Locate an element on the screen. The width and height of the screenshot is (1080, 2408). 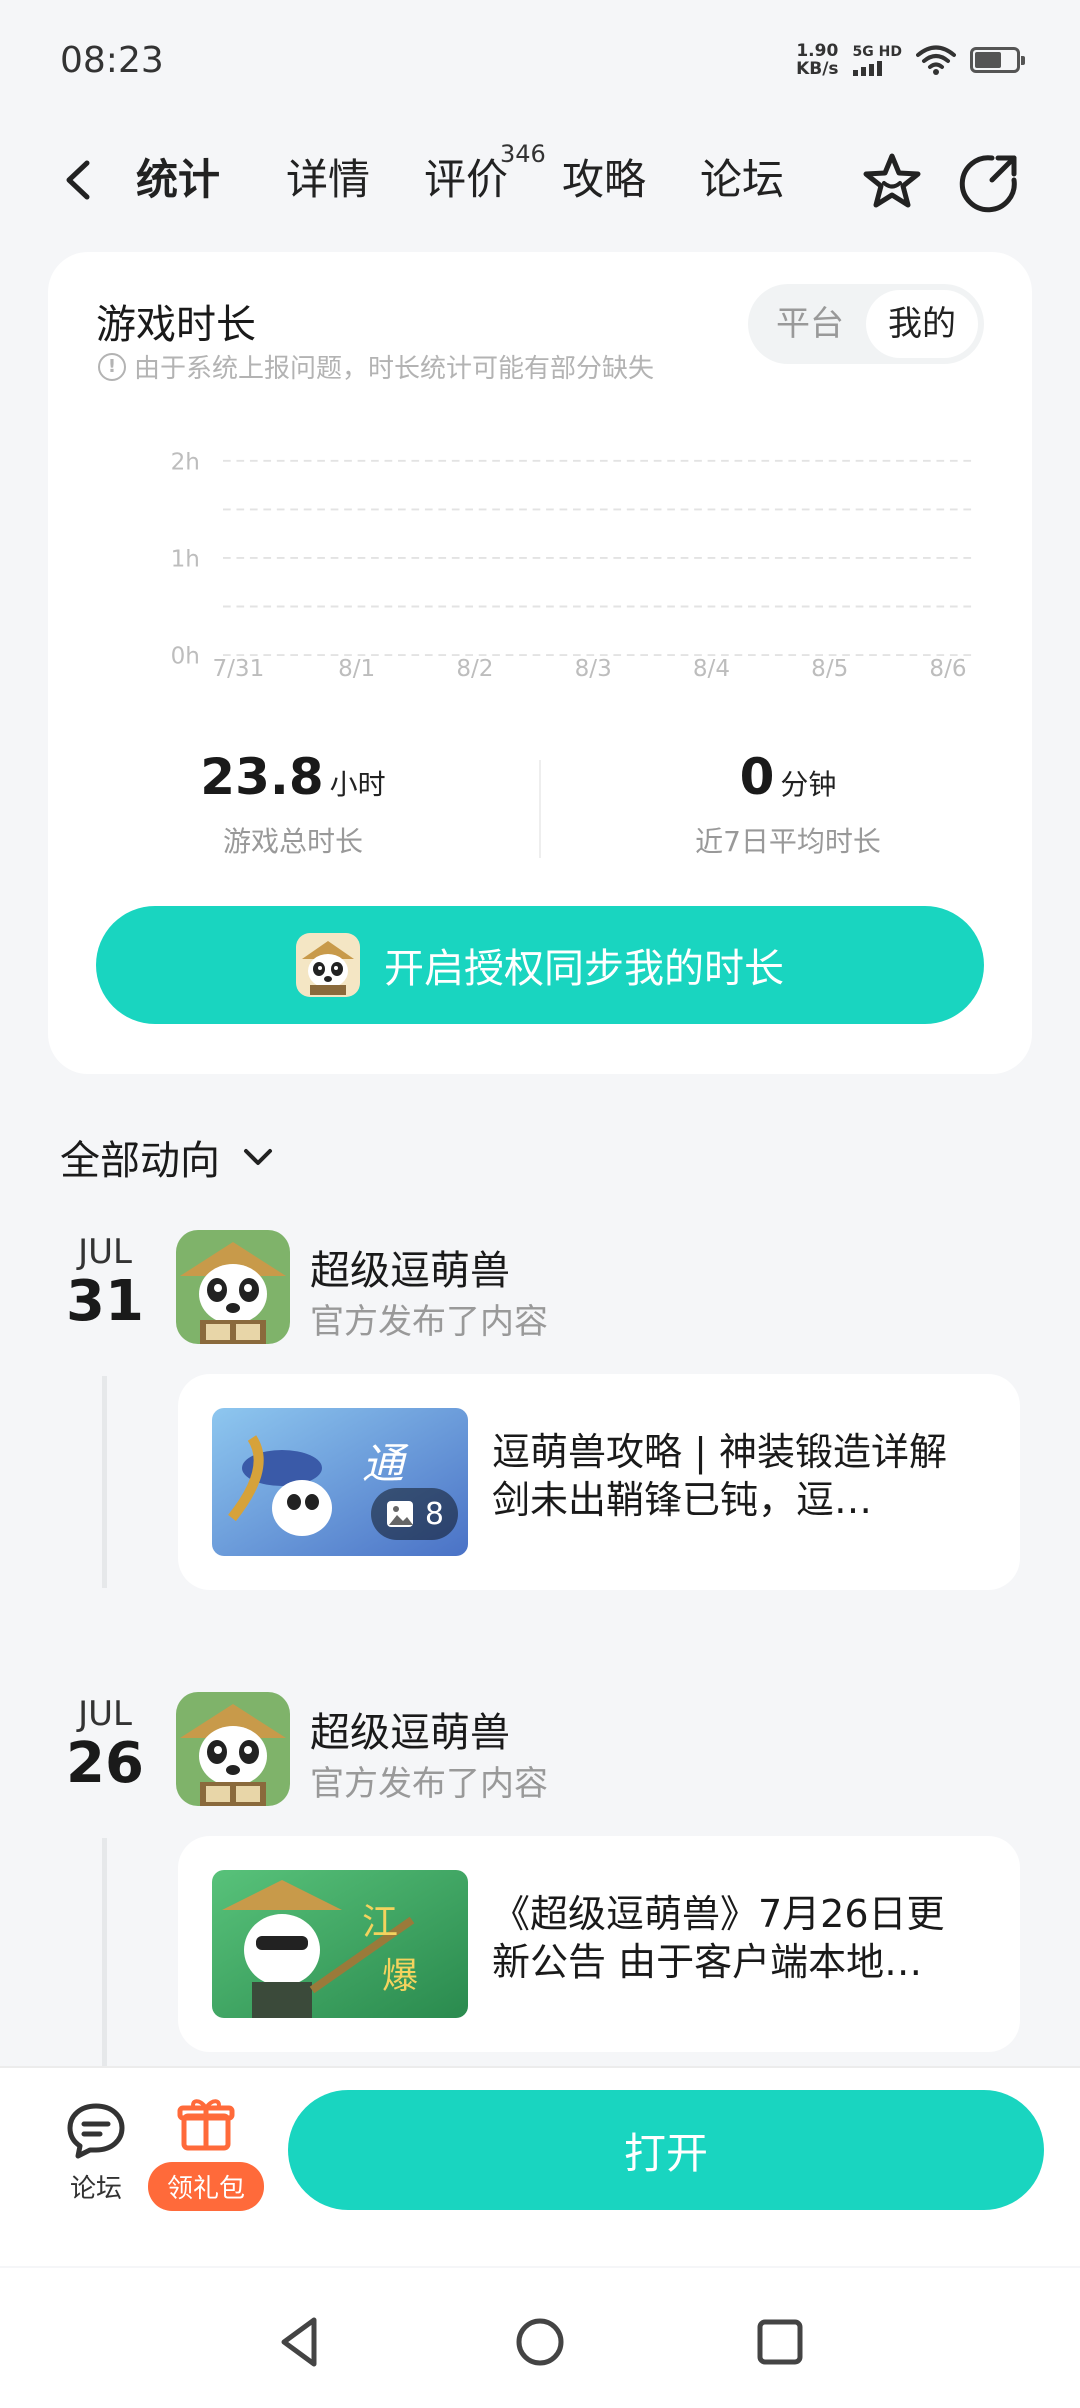
system-nav-bar is located at coordinates (540, 2338).